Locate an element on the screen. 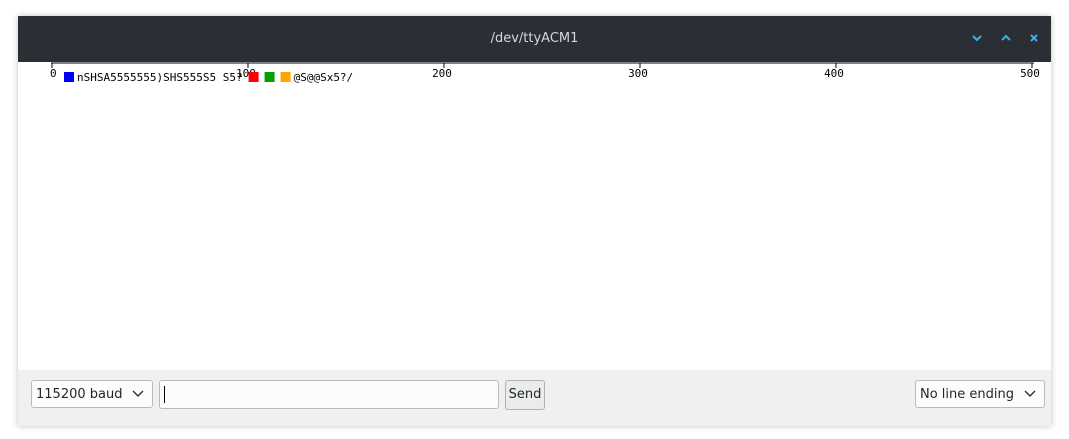 This screenshot has width=1069, height=439. line-ending-value: No line ending is located at coordinates (967, 394).